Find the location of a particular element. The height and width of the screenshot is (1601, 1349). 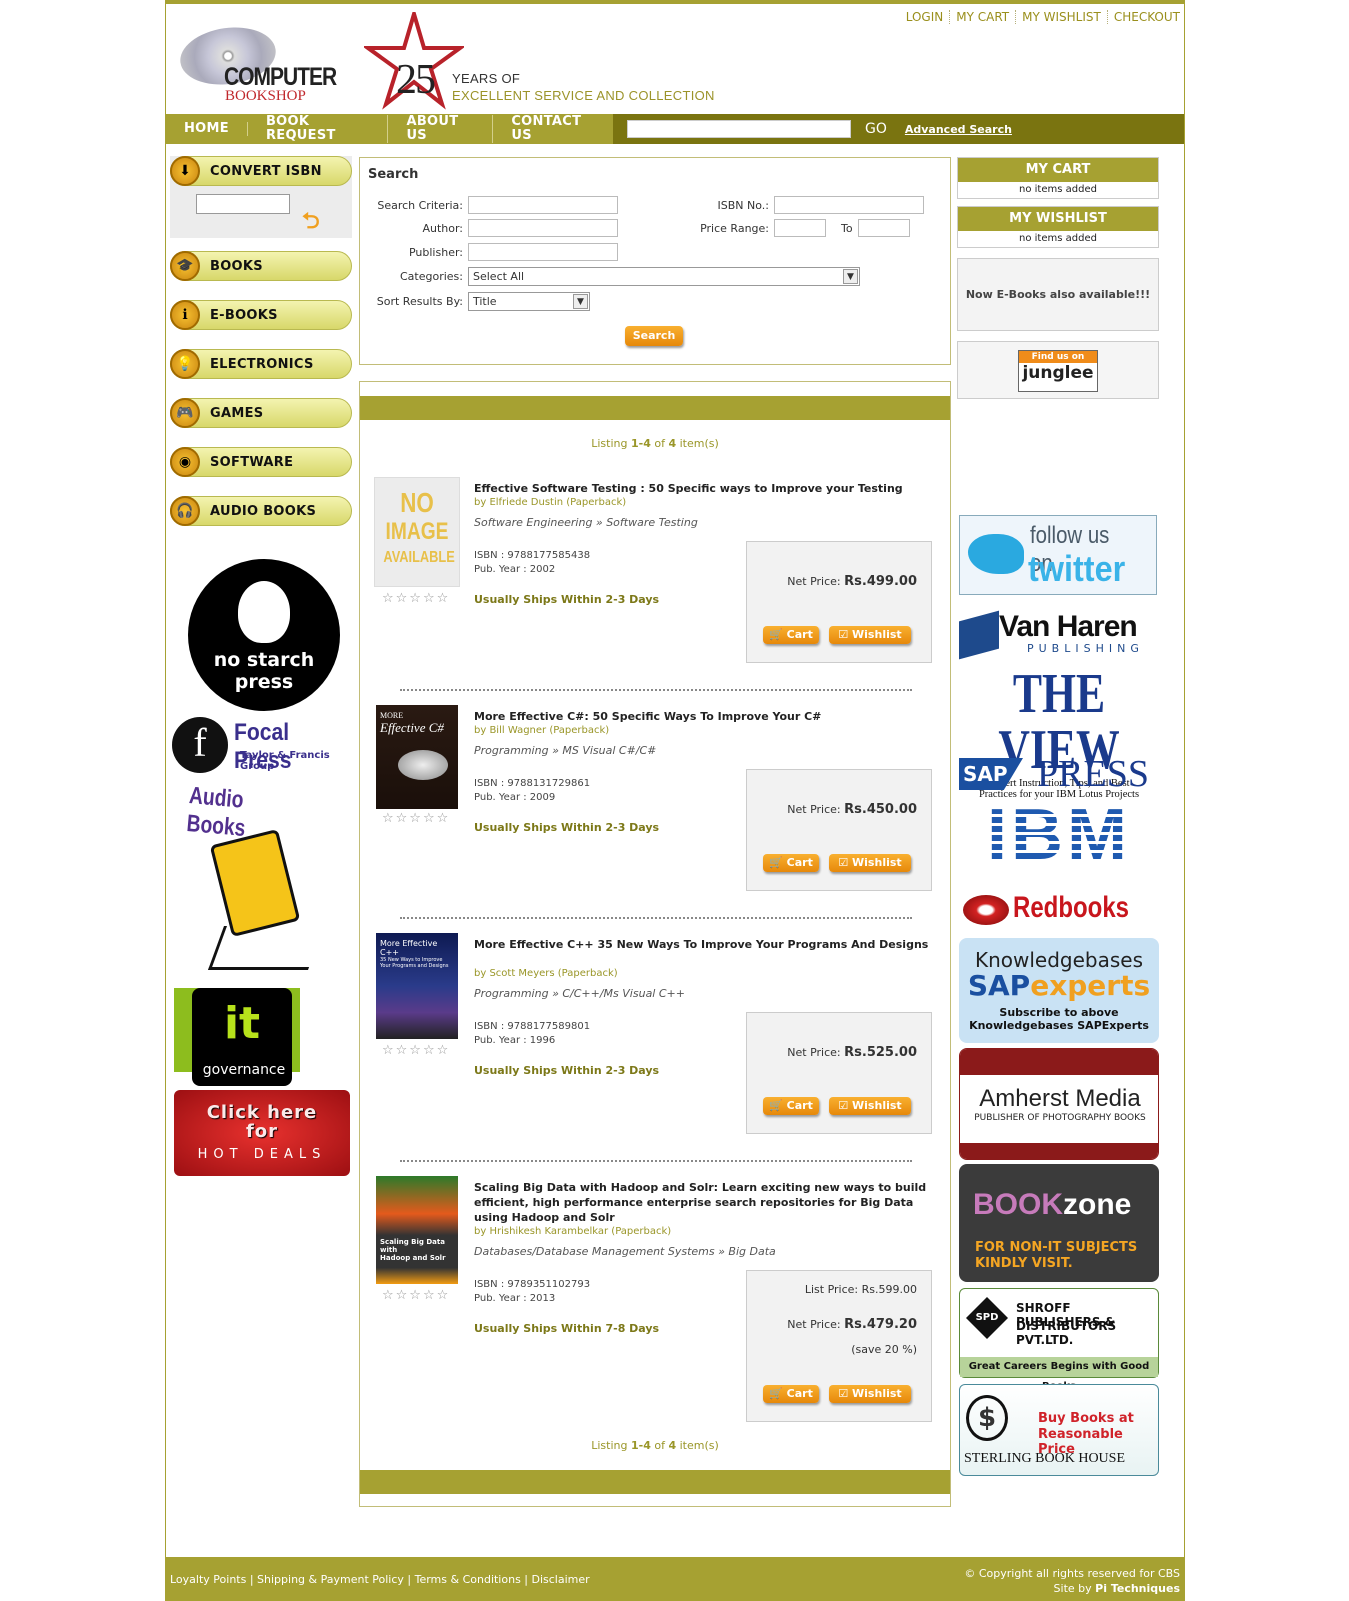

my-cart-title: MY CART is located at coordinates (1058, 170).